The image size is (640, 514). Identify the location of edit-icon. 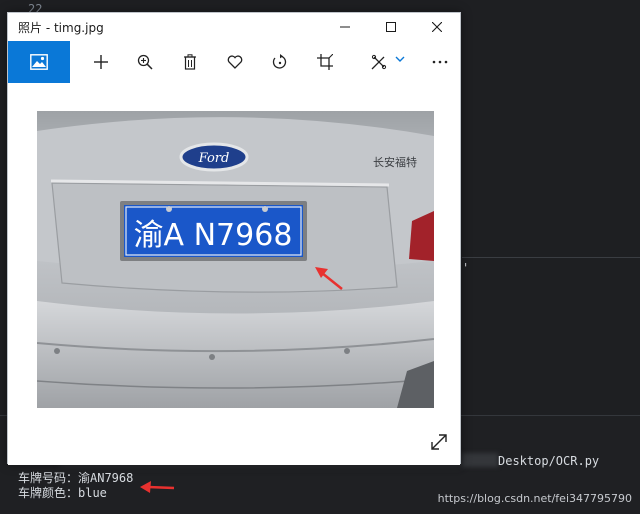
(379, 62).